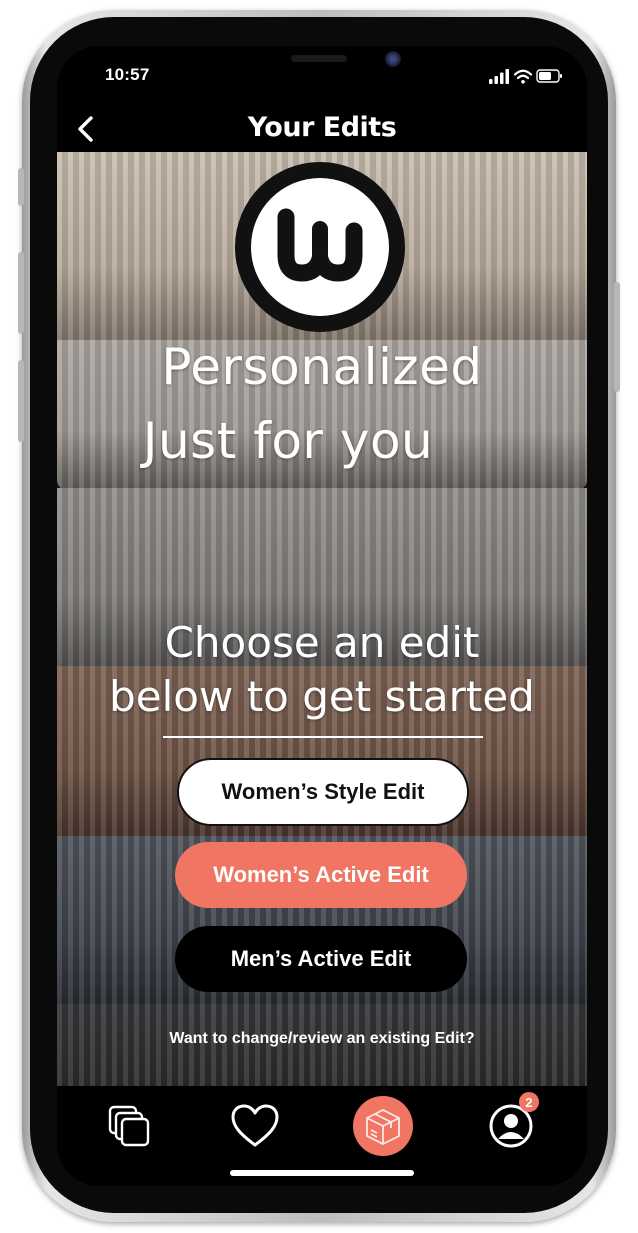 This screenshot has height=1233, width=638. Describe the element at coordinates (322, 1136) in the screenshot. I see `tab-bar: 2` at that location.